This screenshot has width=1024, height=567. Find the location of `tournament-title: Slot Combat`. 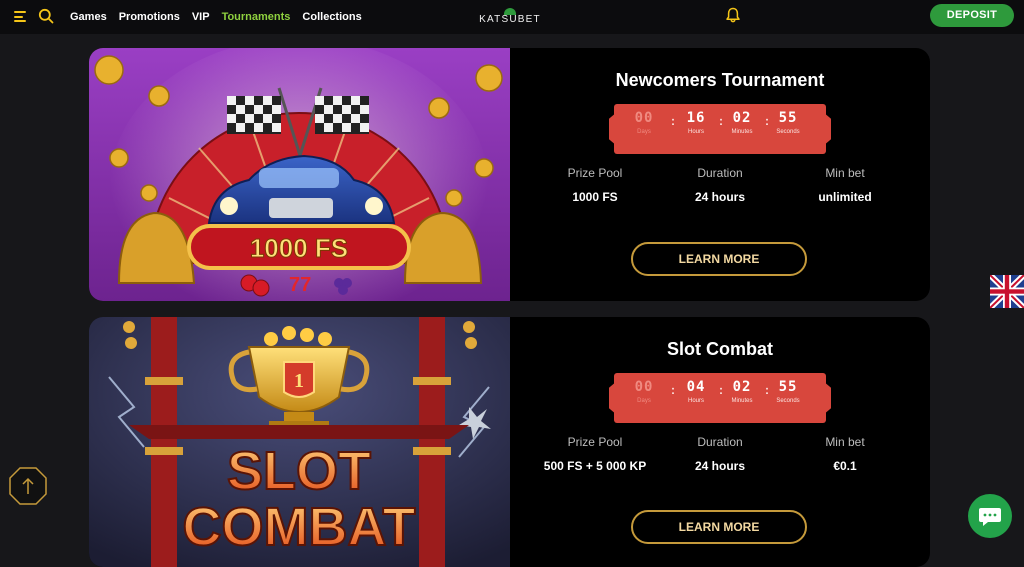

tournament-title: Slot Combat is located at coordinates (720, 349).